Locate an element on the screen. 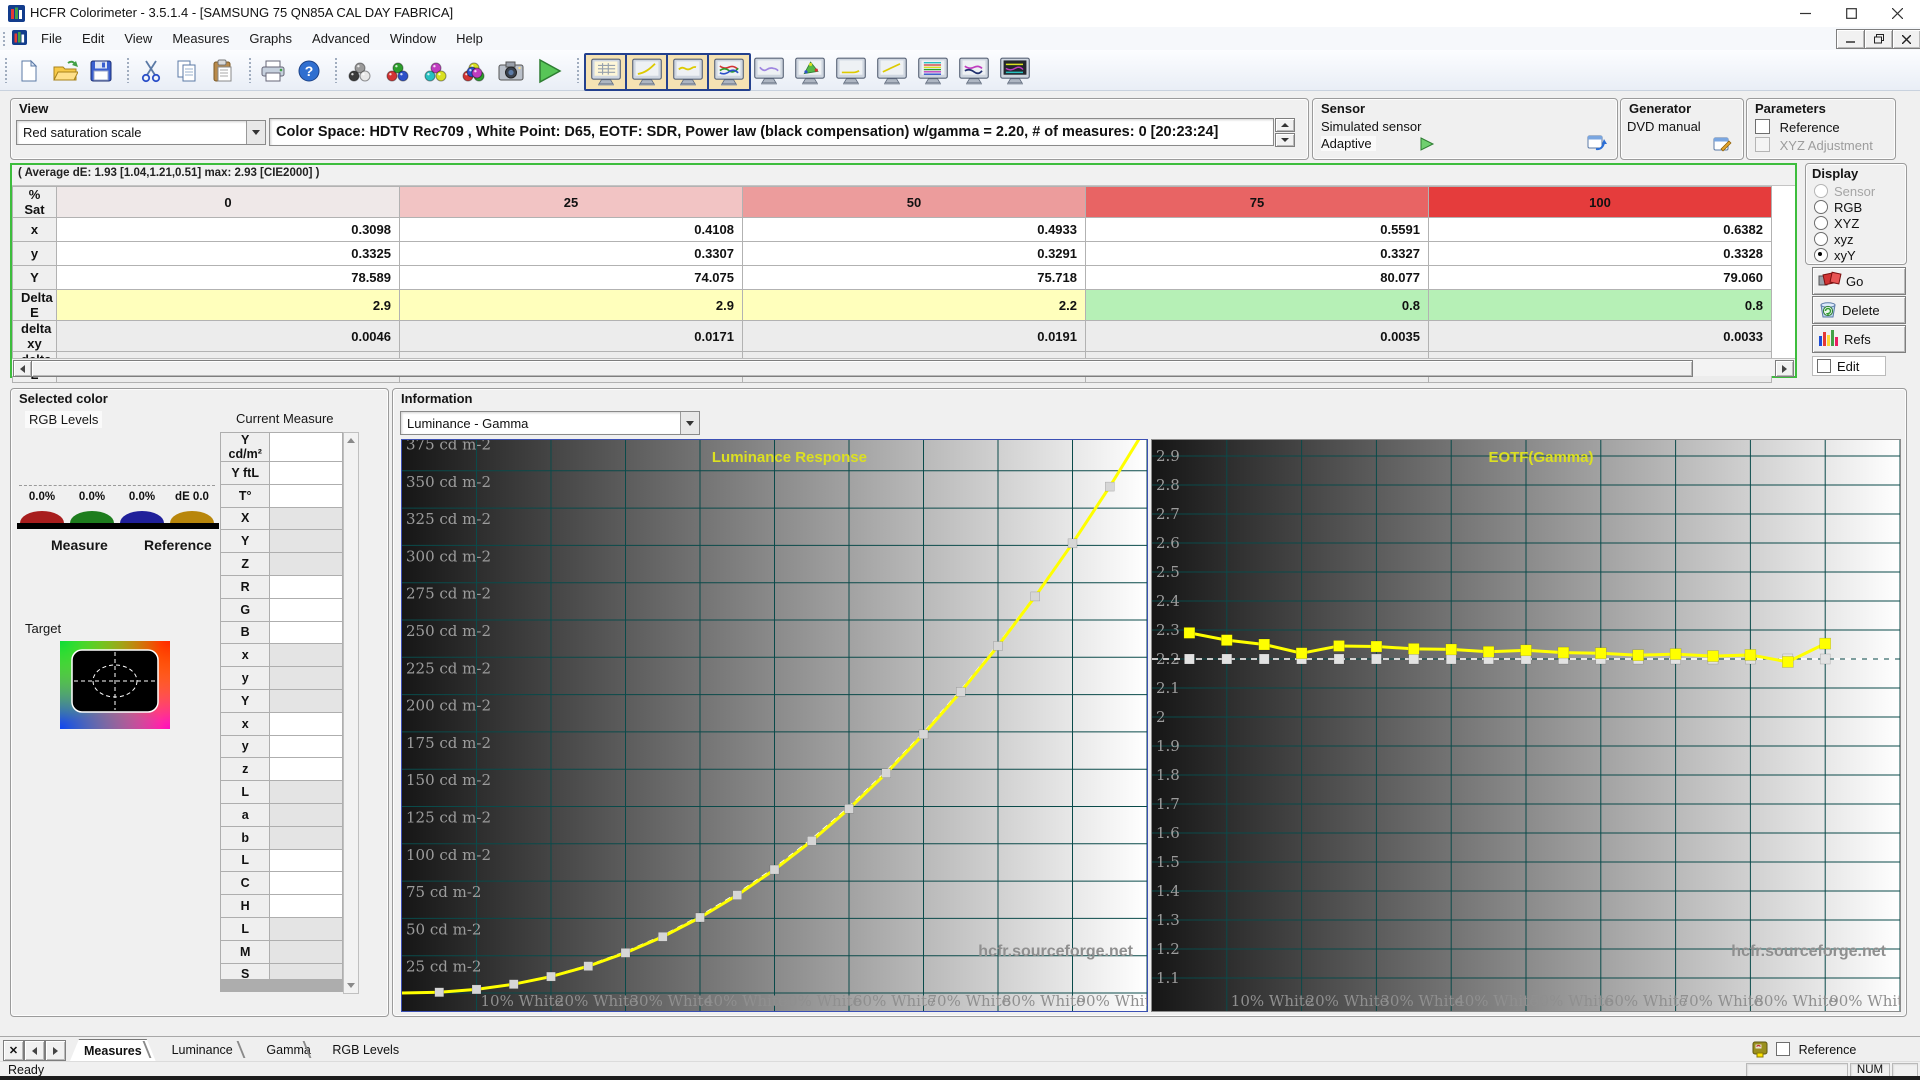 The height and width of the screenshot is (1080, 1920). display-option-xyz: XYZ is located at coordinates (1860, 223).